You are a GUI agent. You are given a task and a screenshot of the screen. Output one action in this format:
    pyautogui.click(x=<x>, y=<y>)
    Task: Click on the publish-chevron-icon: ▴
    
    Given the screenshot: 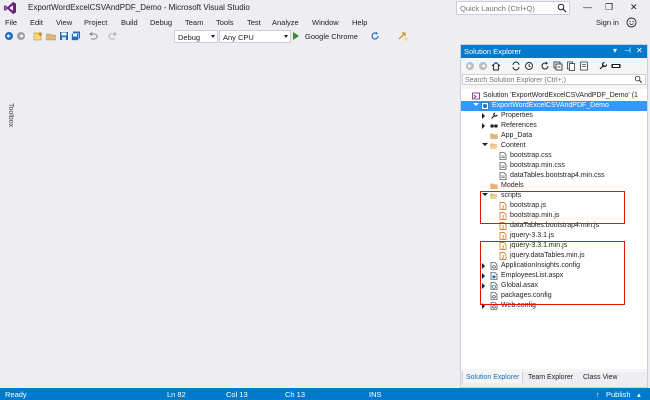 What is the action you would take?
    pyautogui.click(x=639, y=394)
    